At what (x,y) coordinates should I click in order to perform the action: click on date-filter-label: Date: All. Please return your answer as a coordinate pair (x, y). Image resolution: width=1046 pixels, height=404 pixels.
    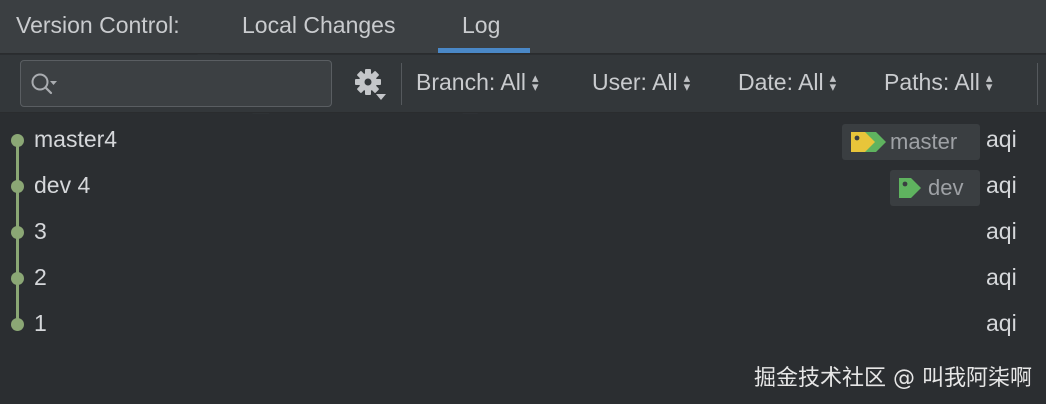
    Looking at the image, I should click on (781, 82).